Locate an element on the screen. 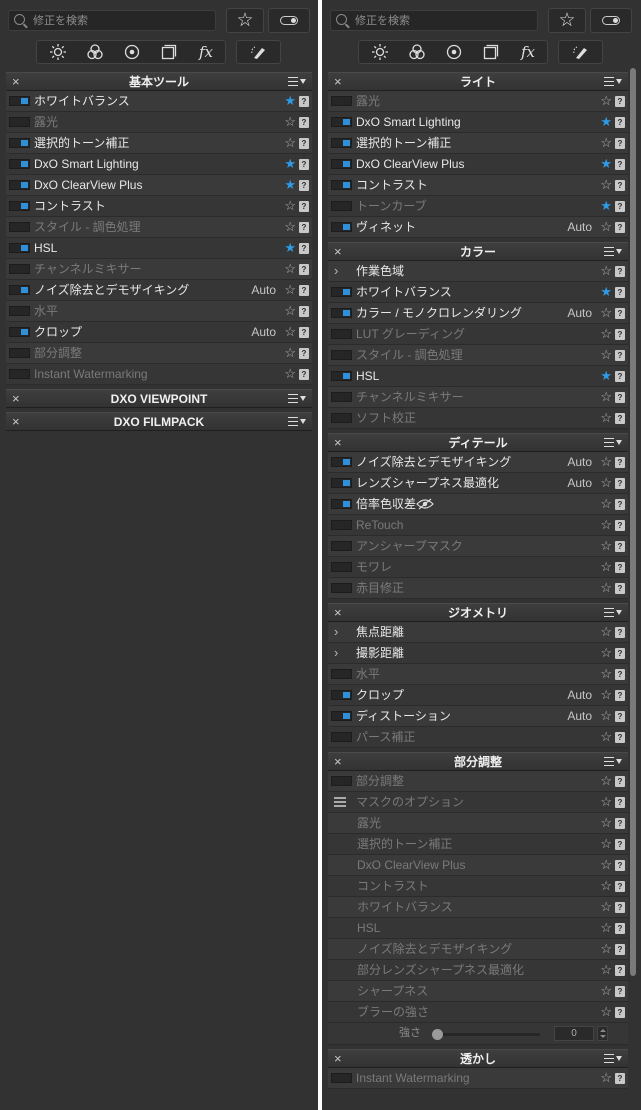 This screenshot has height=1110, width=641. tool-row: カラー / モノクロレンダリング Auto ☆? is located at coordinates (478, 313).